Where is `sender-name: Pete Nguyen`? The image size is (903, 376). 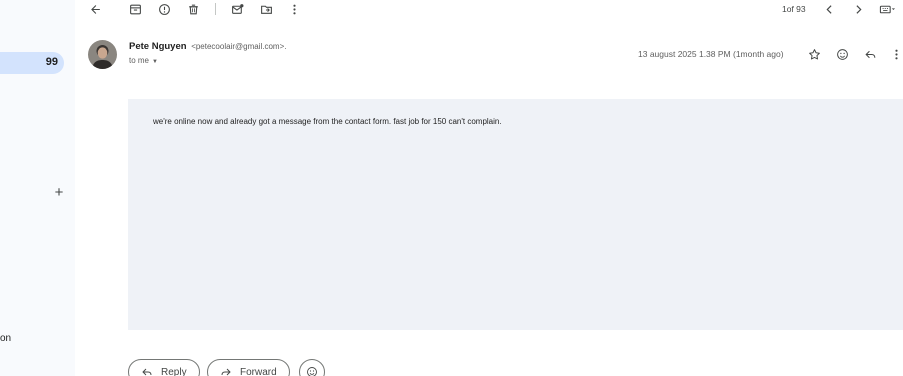 sender-name: Pete Nguyen is located at coordinates (158, 46).